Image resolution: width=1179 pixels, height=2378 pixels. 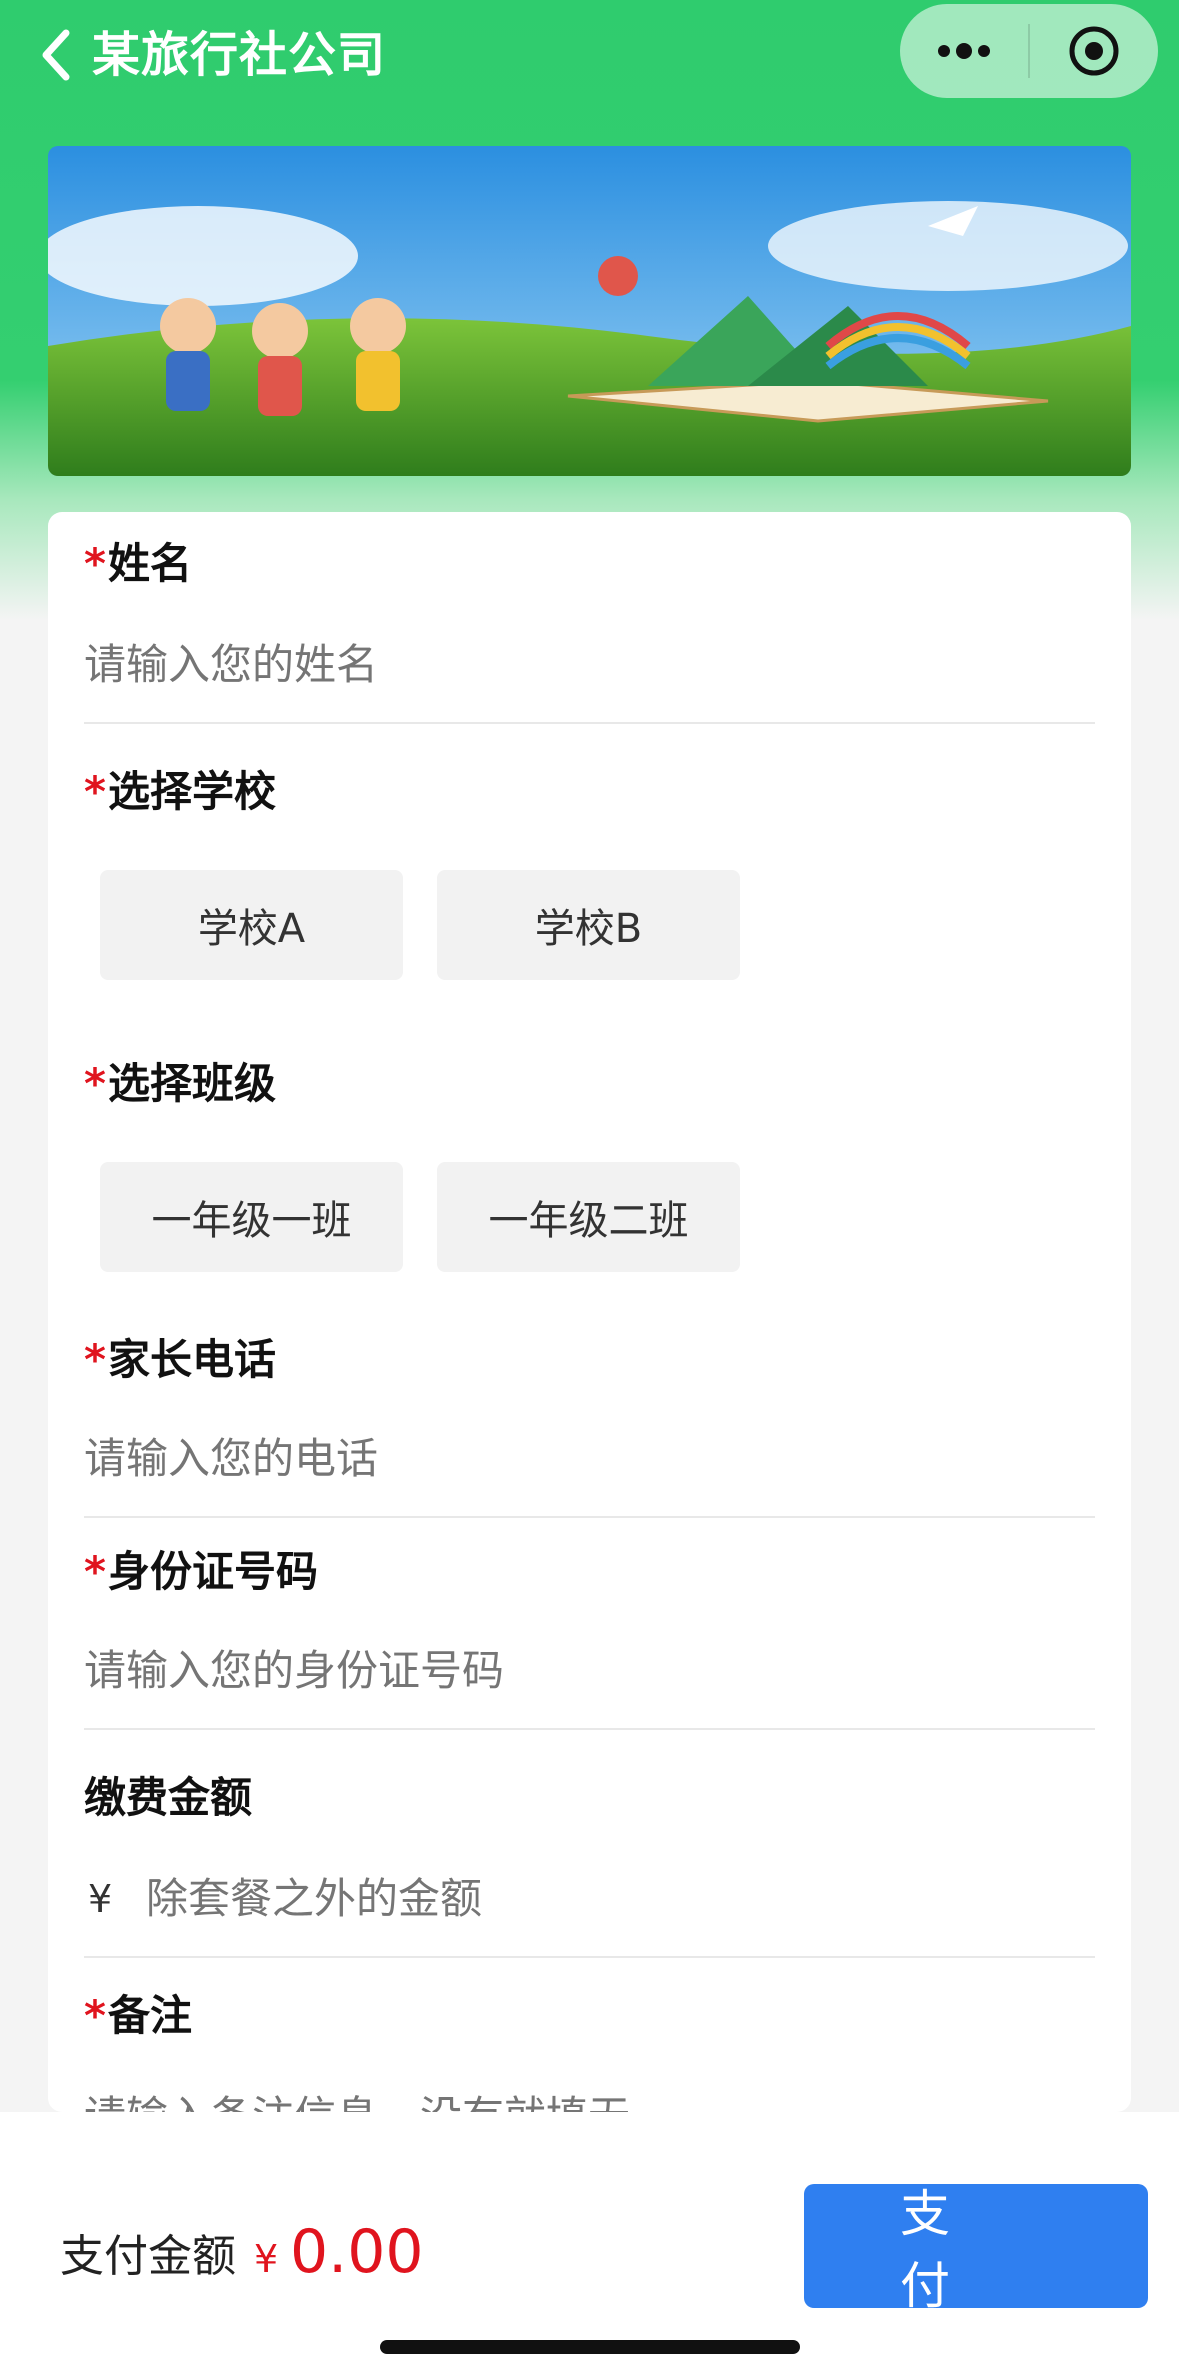 I want to click on home-indicator, so click(x=590, y=2347).